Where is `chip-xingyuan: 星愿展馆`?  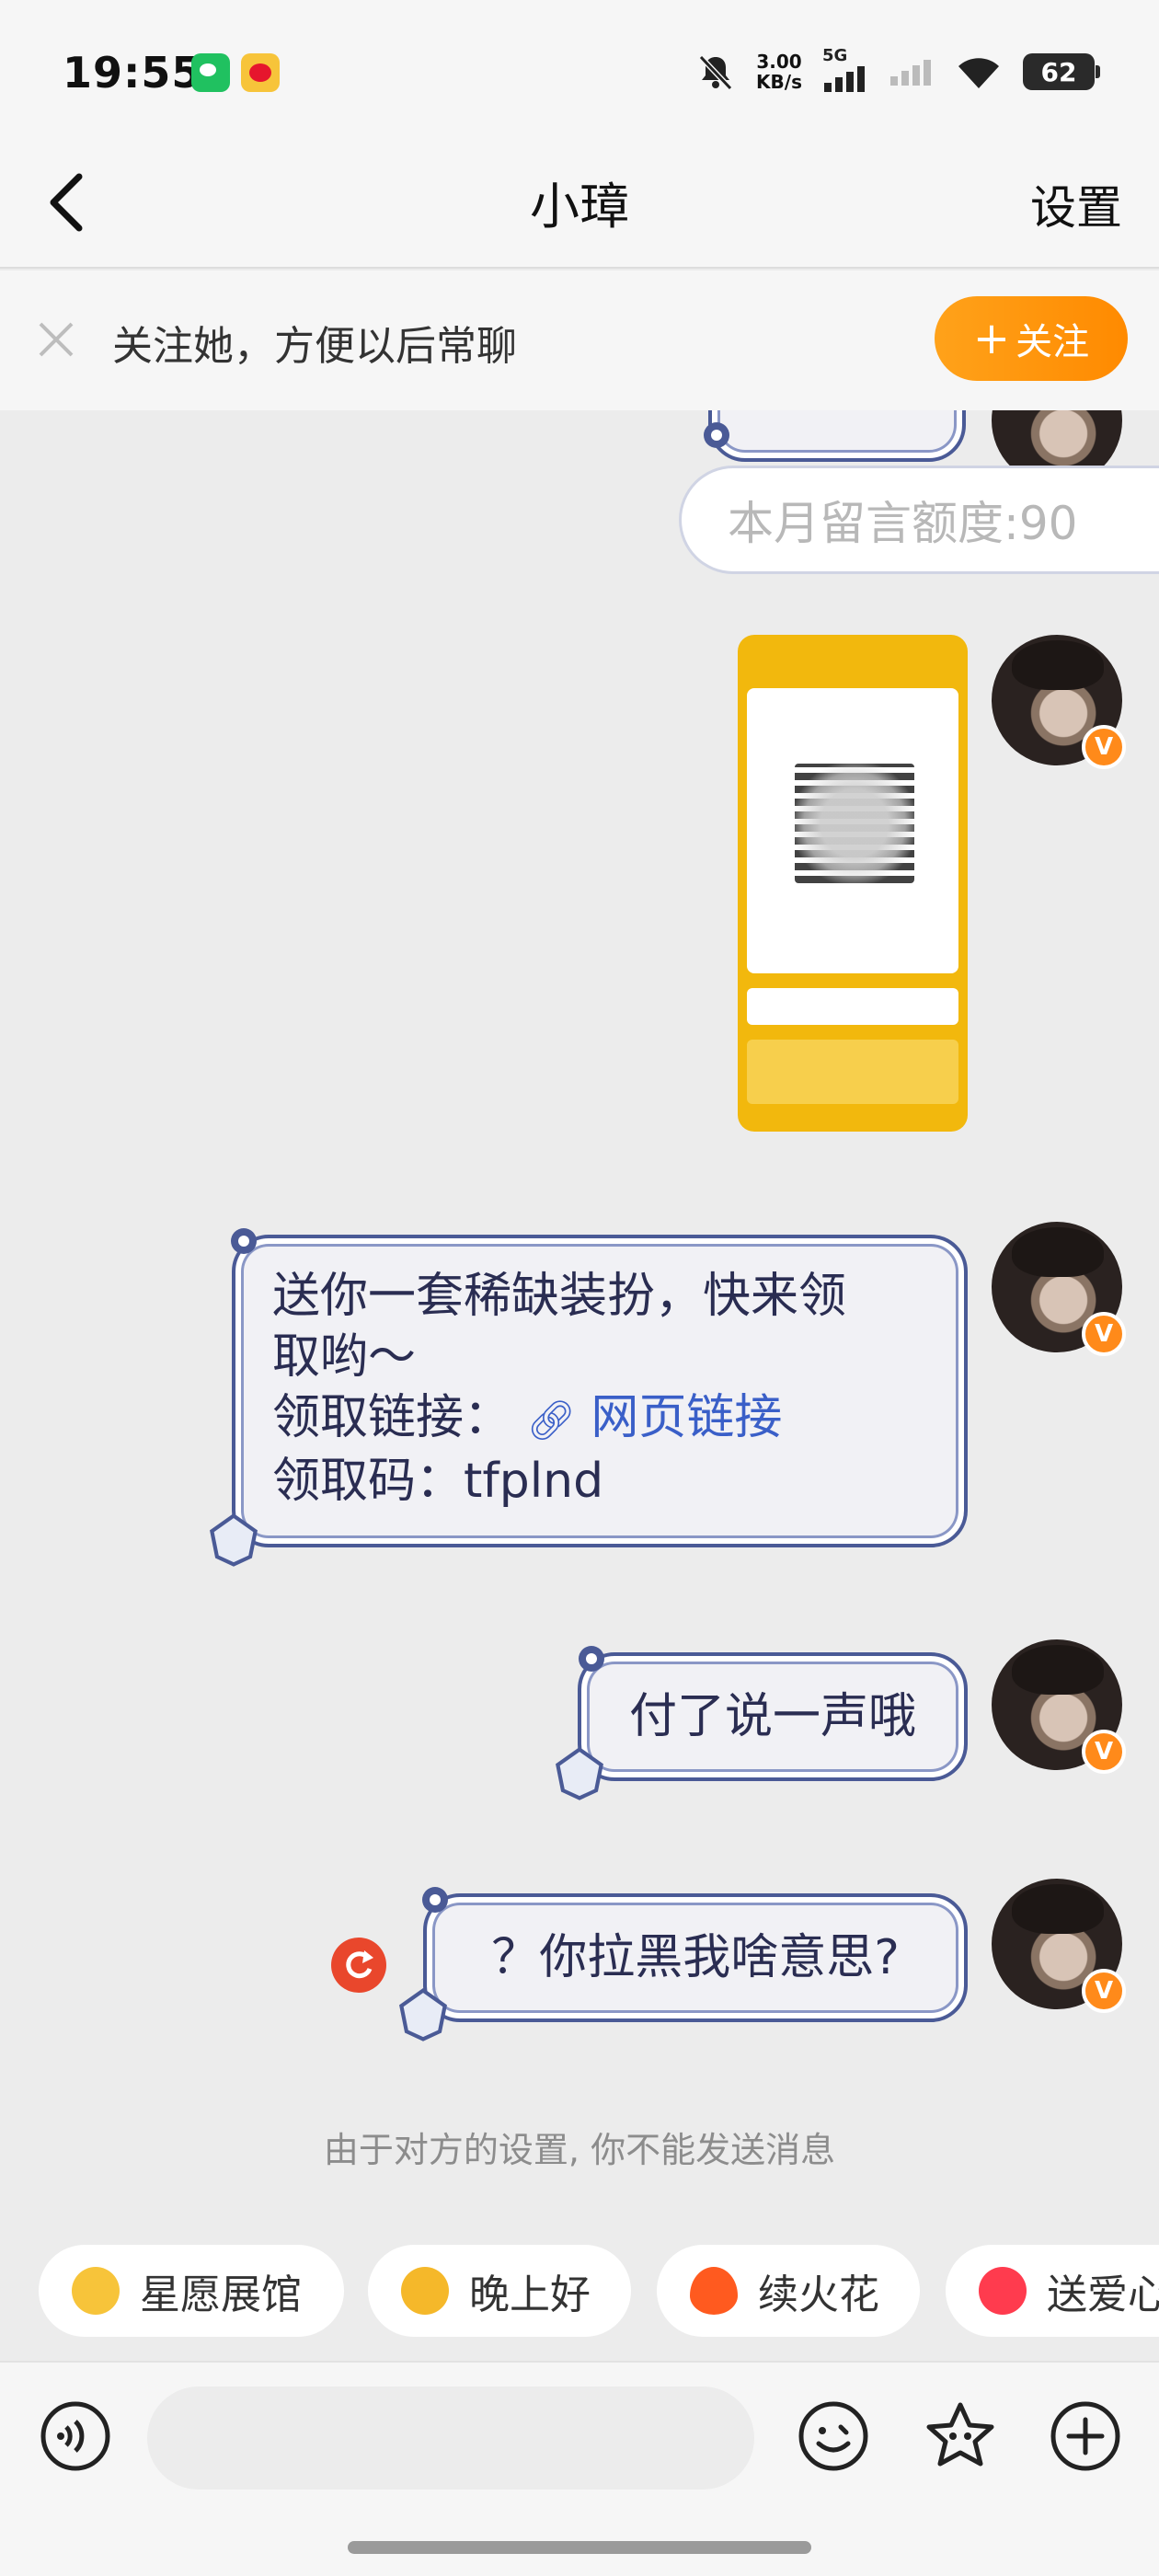 chip-xingyuan: 星愿展馆 is located at coordinates (191, 2291).